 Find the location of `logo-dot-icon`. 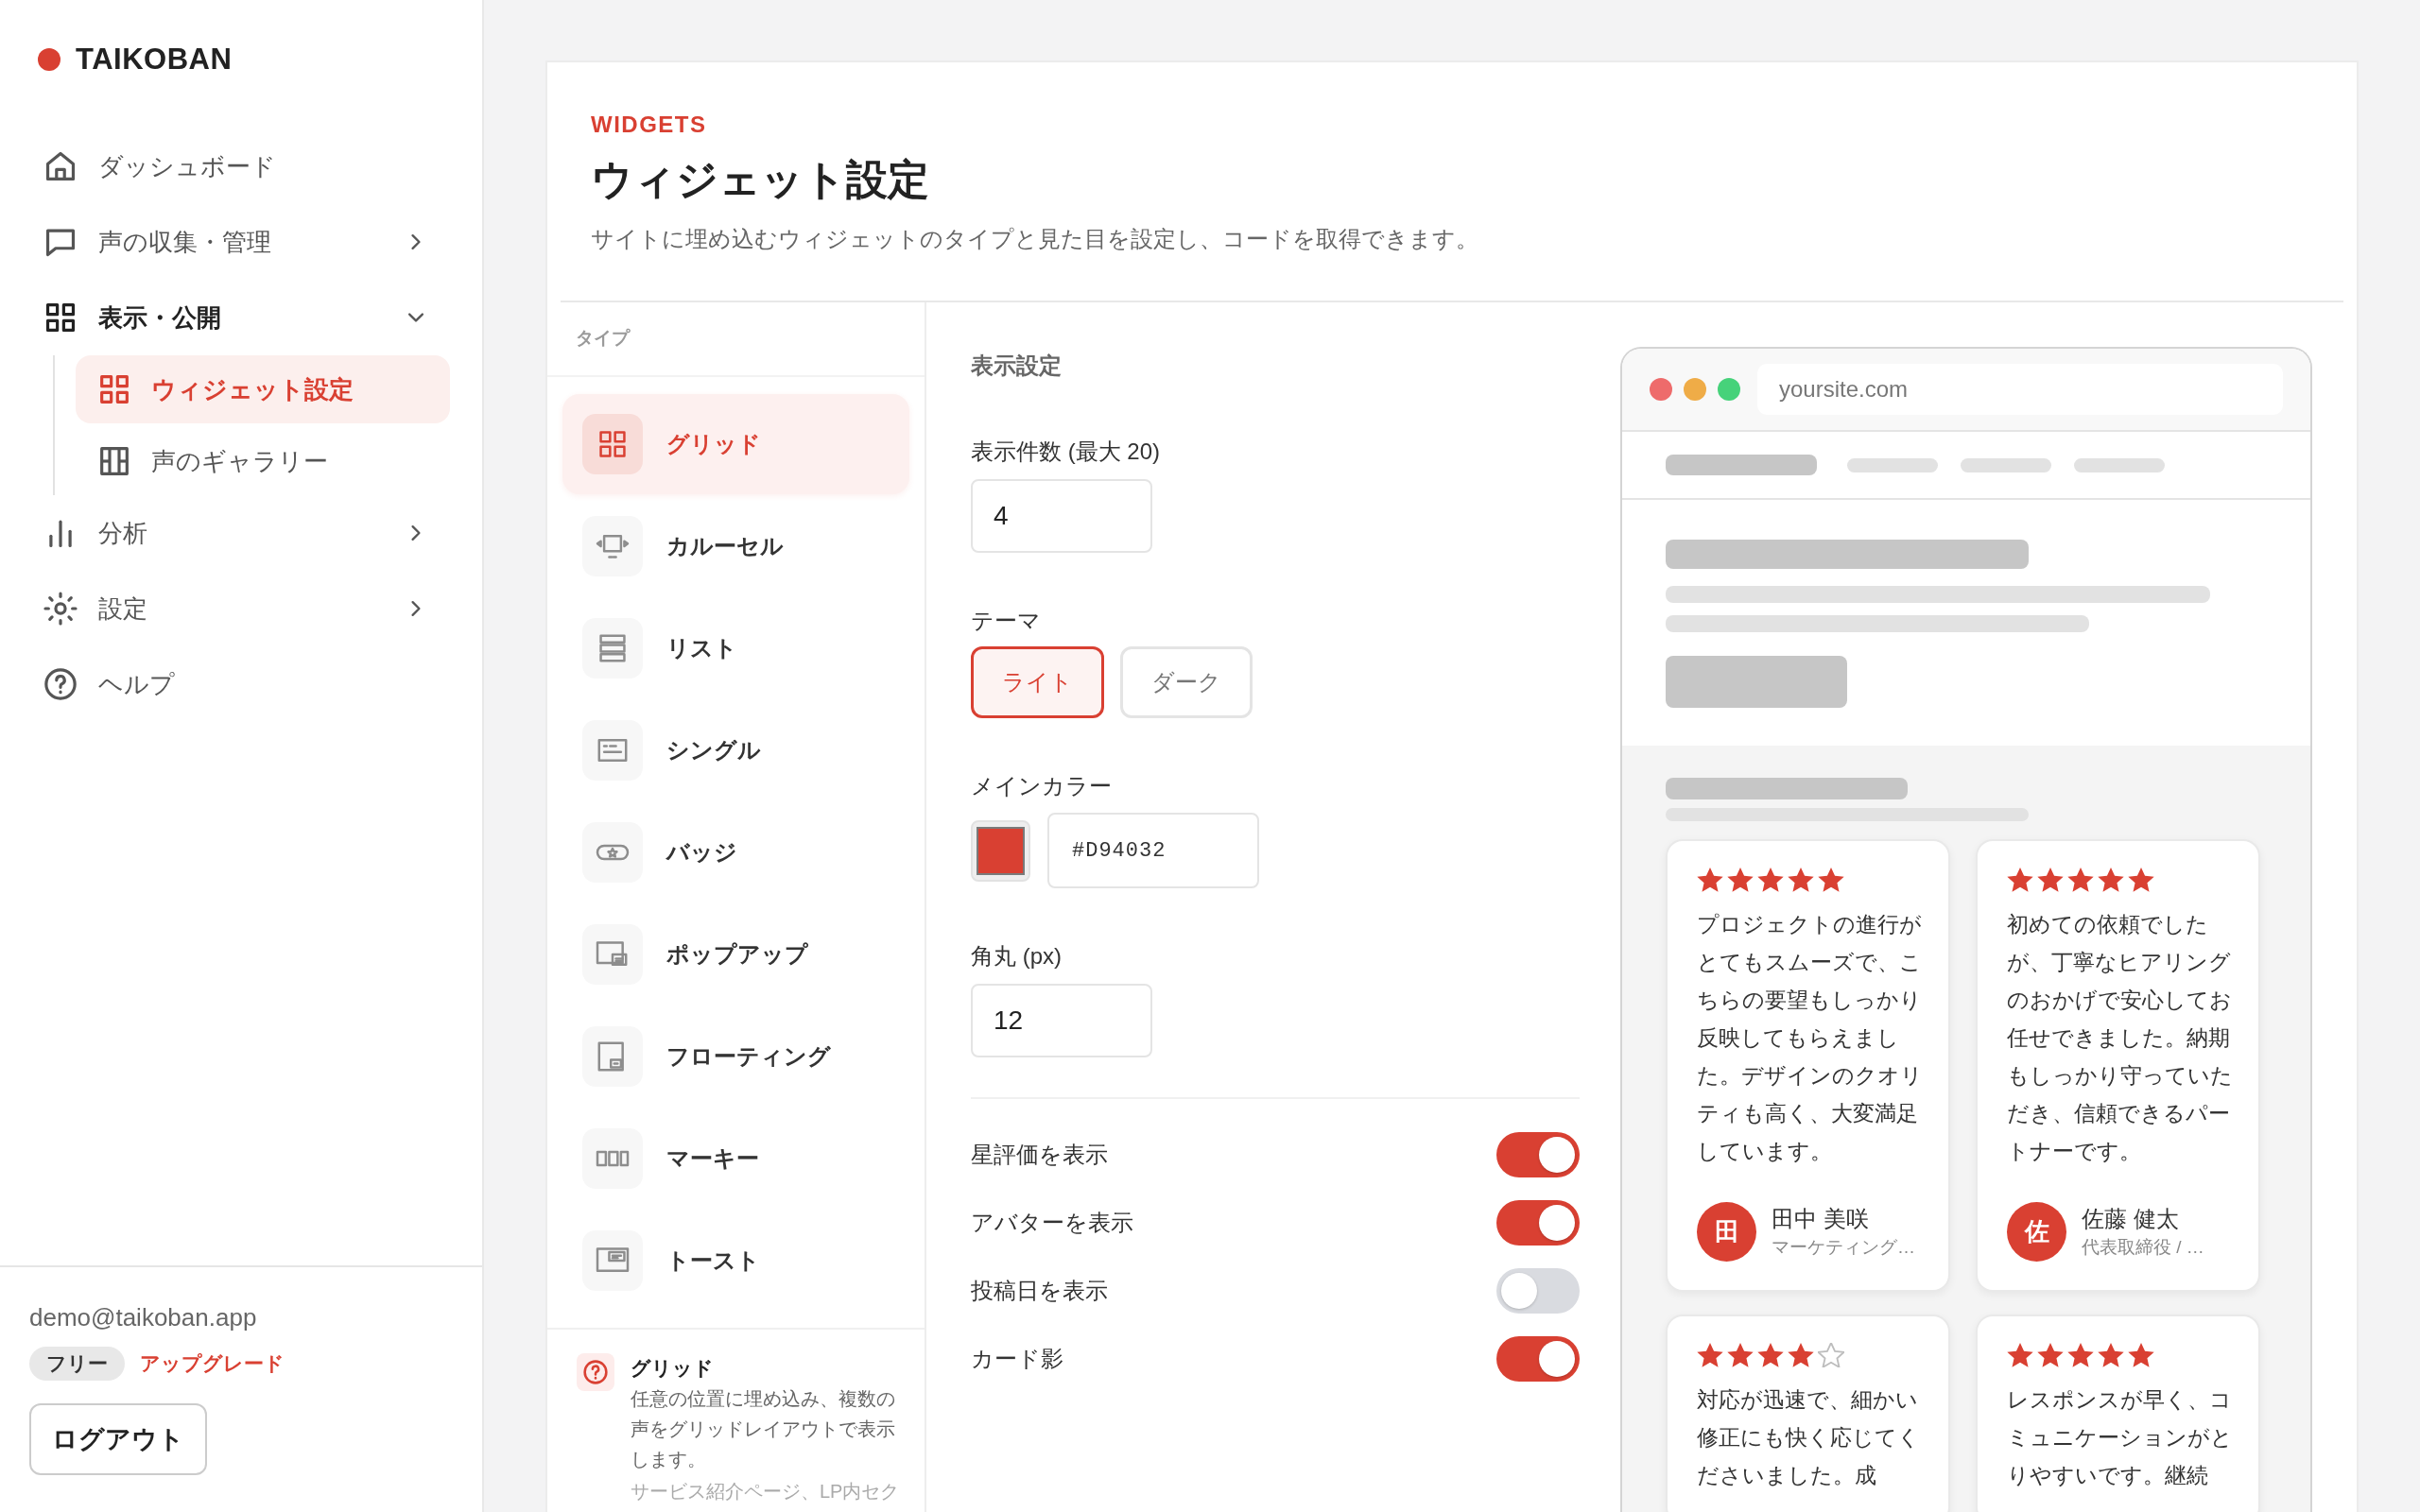

logo-dot-icon is located at coordinates (49, 59).